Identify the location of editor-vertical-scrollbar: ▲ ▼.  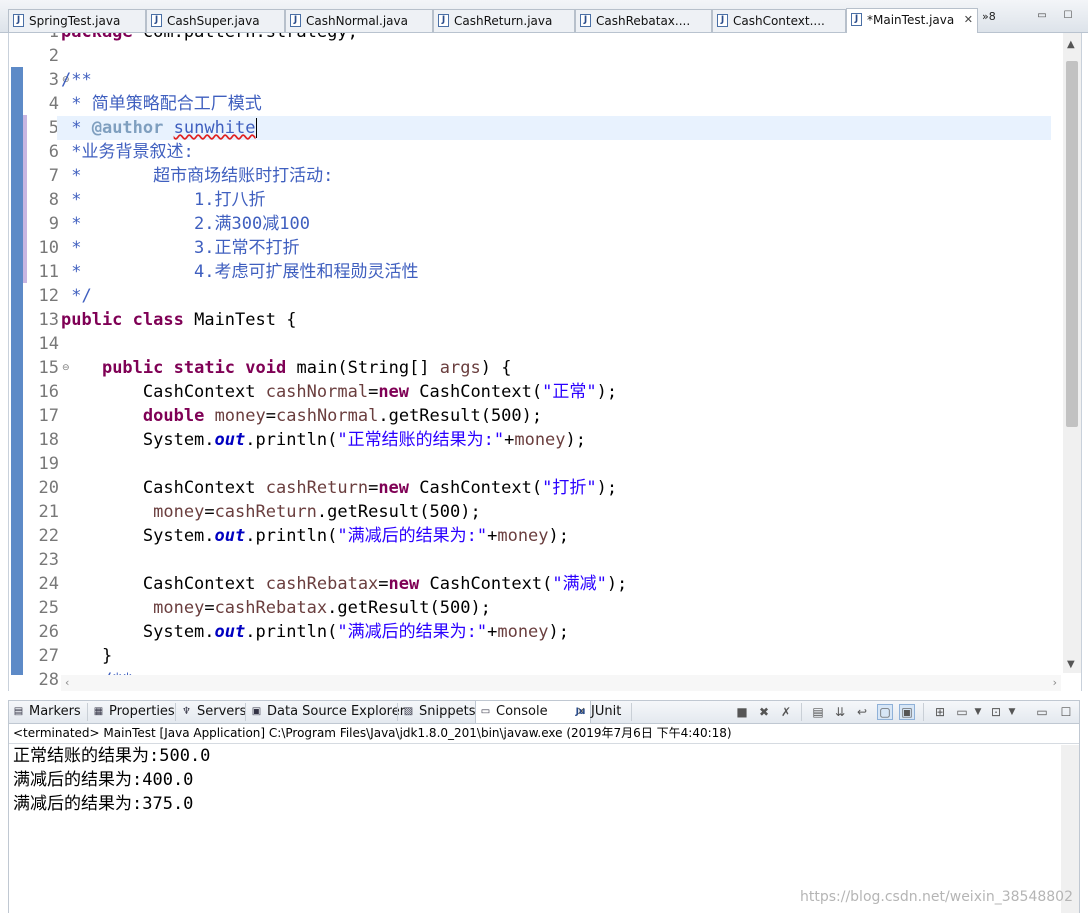
(1072, 353).